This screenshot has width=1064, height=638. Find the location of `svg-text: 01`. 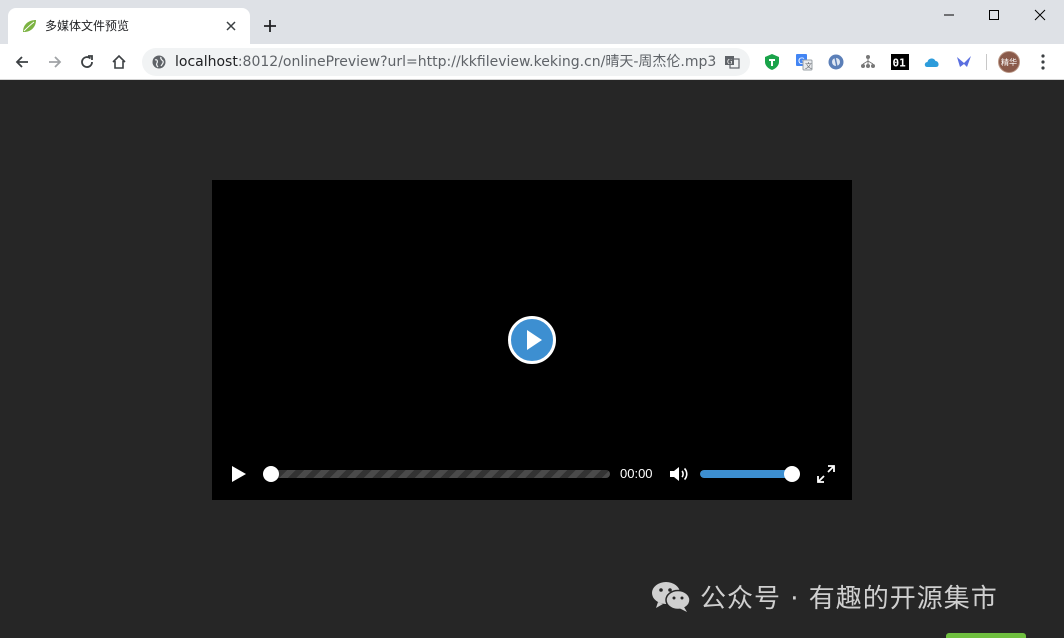

svg-text: 01 is located at coordinates (900, 63).